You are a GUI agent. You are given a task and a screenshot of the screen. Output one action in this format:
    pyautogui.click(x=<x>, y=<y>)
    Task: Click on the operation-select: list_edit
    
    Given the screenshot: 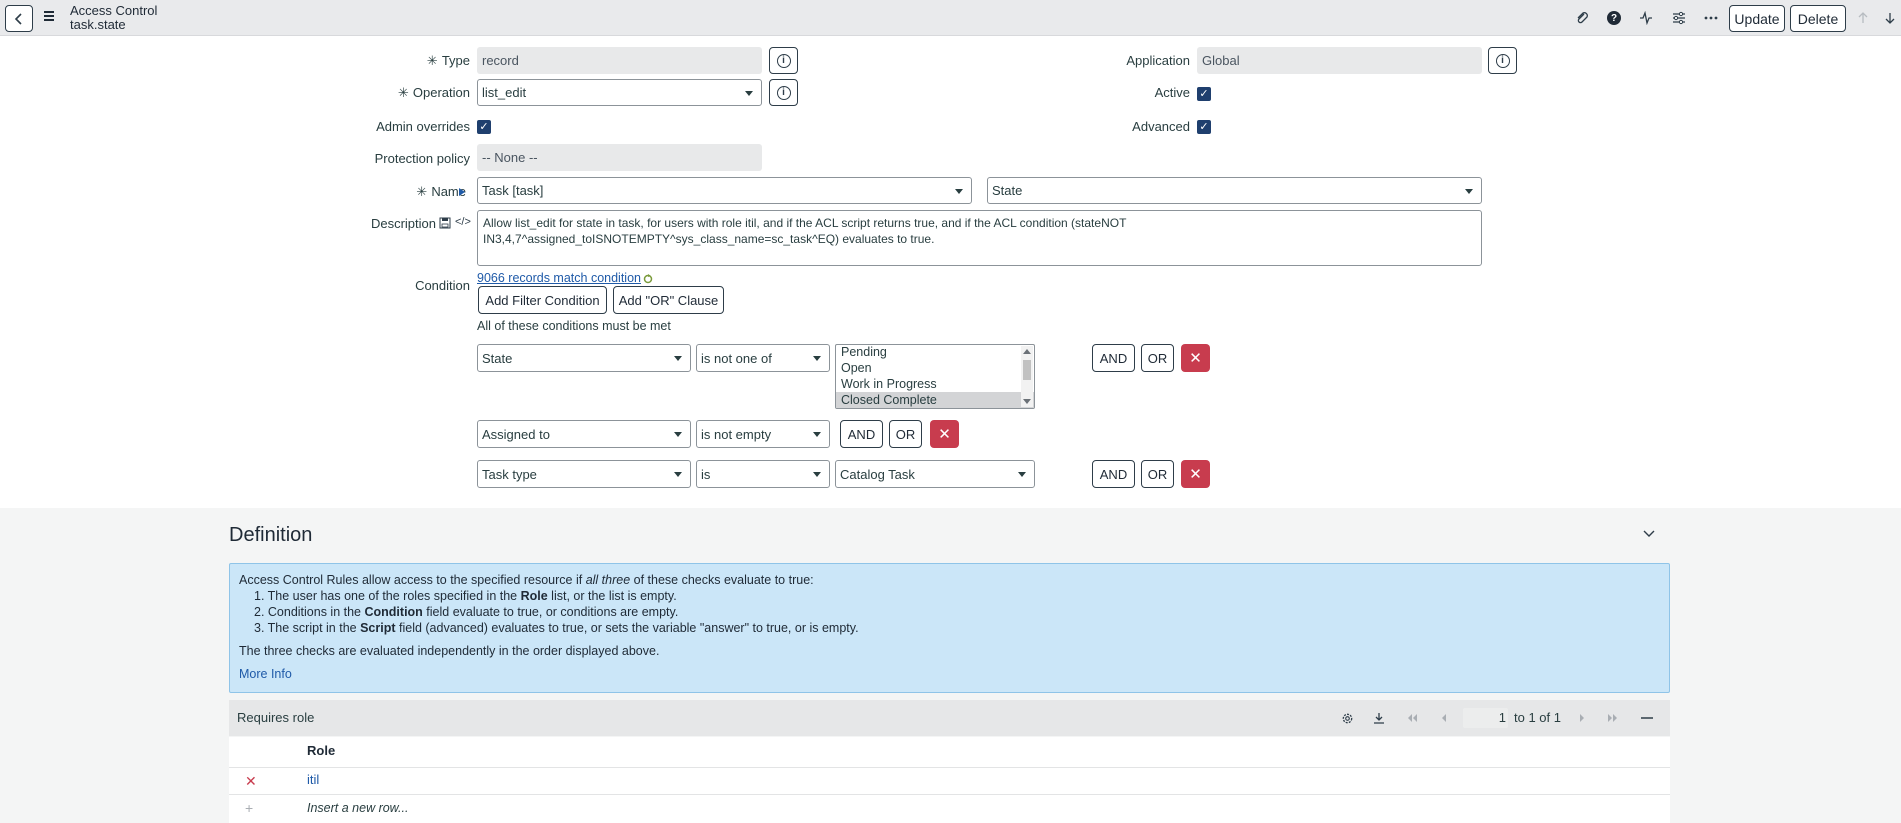 What is the action you would take?
    pyautogui.click(x=619, y=92)
    